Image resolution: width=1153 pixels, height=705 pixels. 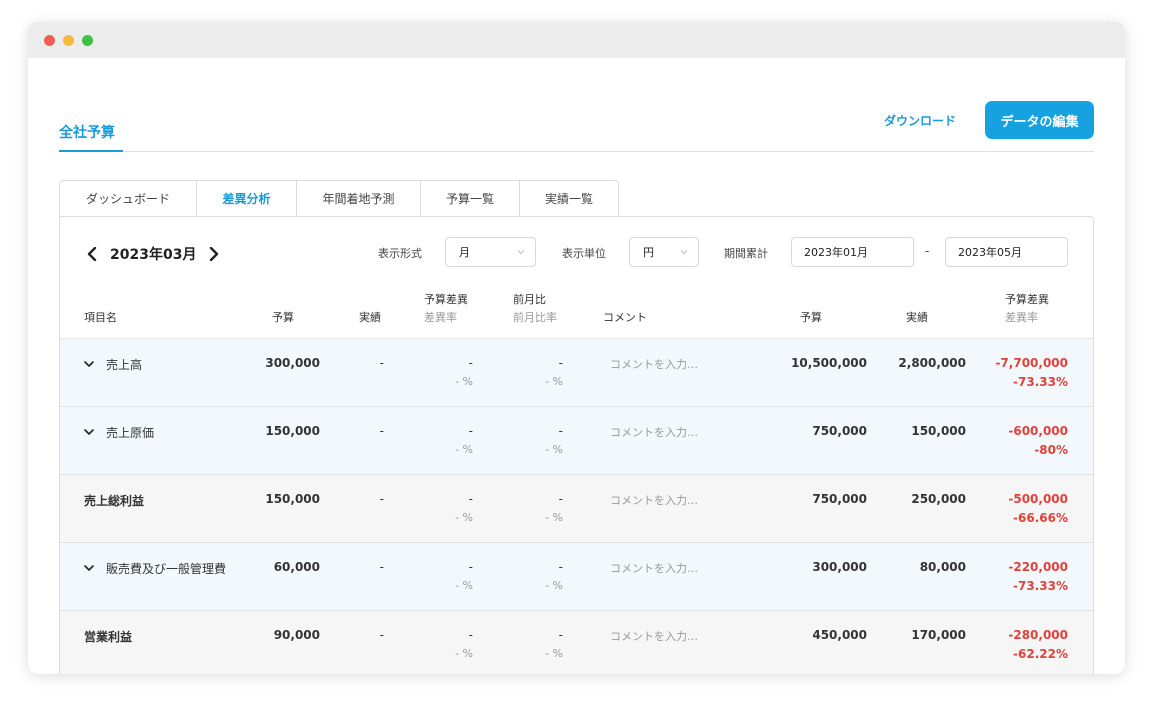 What do you see at coordinates (370, 317) in the screenshot?
I see `column-header-actual: 実績` at bounding box center [370, 317].